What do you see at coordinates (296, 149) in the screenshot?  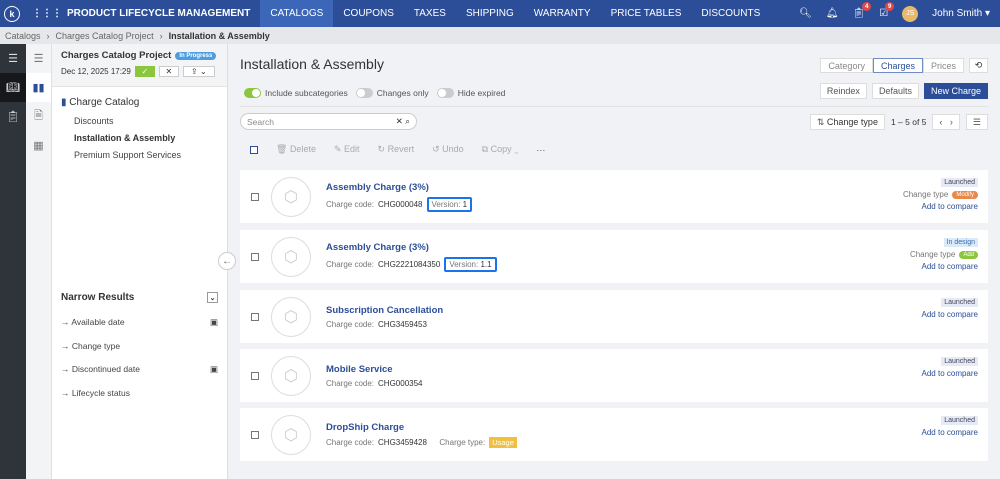 I see `delete-button: 🗑︎ Delete` at bounding box center [296, 149].